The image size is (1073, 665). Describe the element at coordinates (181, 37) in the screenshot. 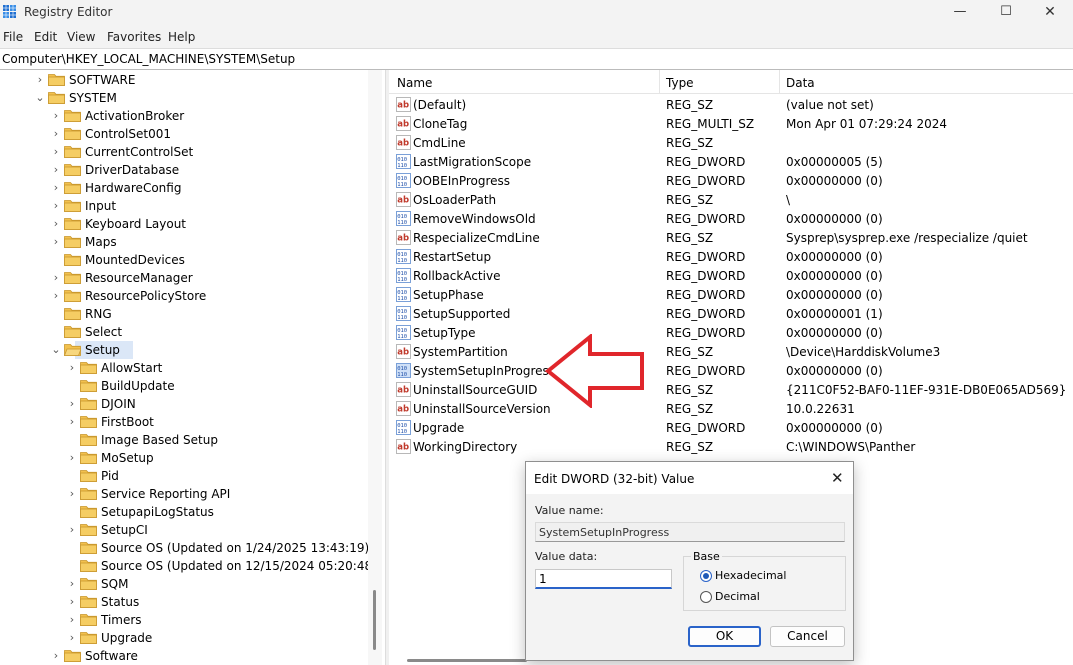

I see `menu-help: Help` at that location.